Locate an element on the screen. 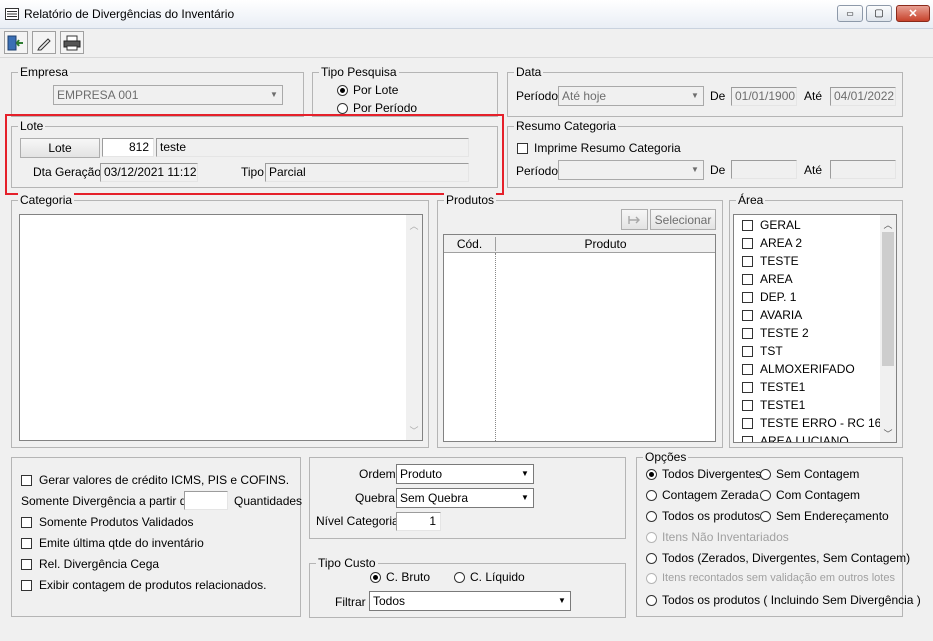 The image size is (933, 641). radio-selected-icon is located at coordinates (375, 577).